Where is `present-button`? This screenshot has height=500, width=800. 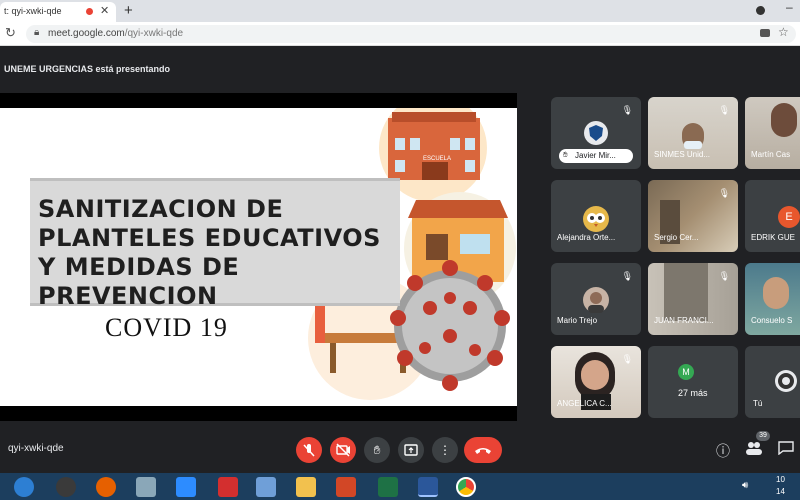 present-button is located at coordinates (411, 450).